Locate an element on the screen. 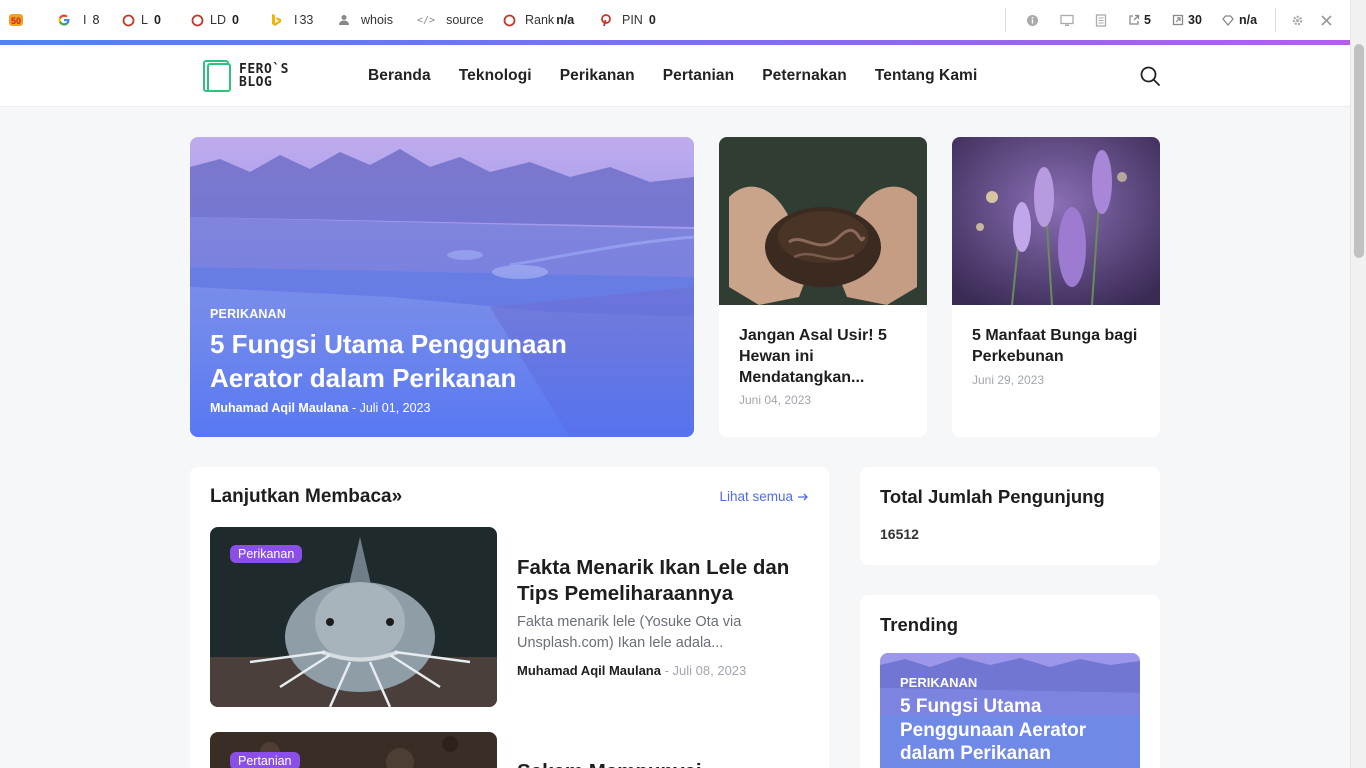  rank-item: Rank n/a is located at coordinates (538, 20).